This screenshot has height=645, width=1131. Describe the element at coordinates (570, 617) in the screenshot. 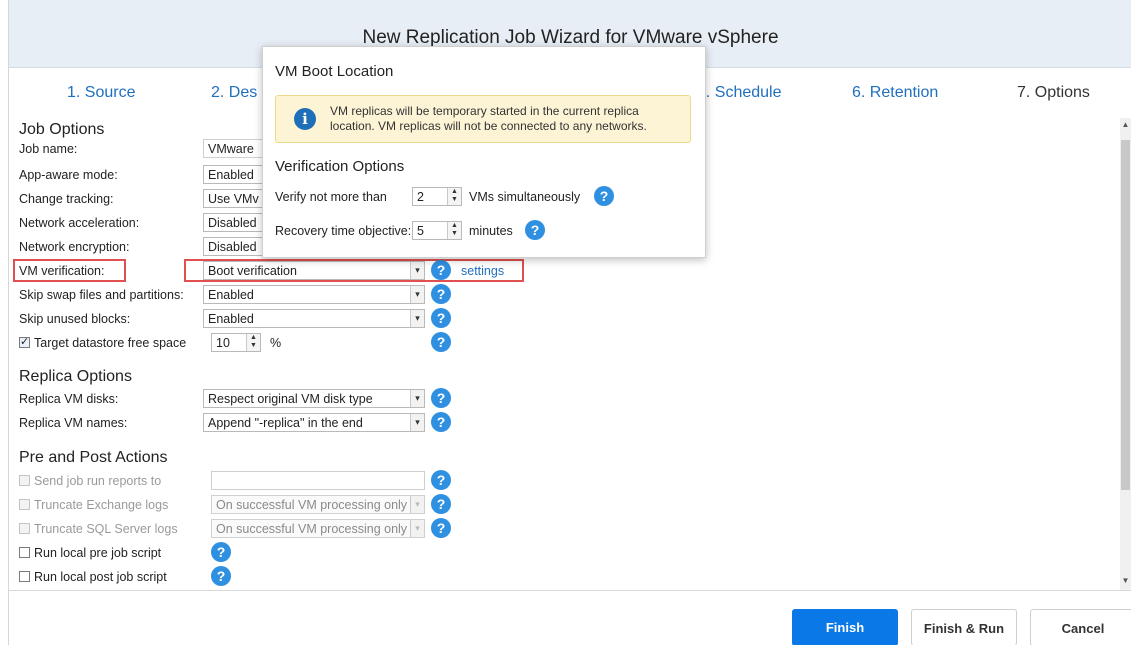

I see `wizard-footer: Finish Finish & Run Cancel` at that location.